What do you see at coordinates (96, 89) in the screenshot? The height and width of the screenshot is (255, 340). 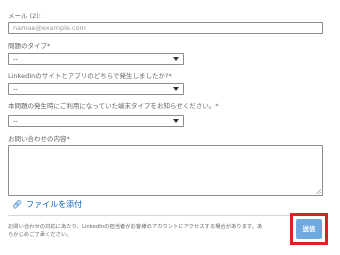 I see `platform-select: --` at bounding box center [96, 89].